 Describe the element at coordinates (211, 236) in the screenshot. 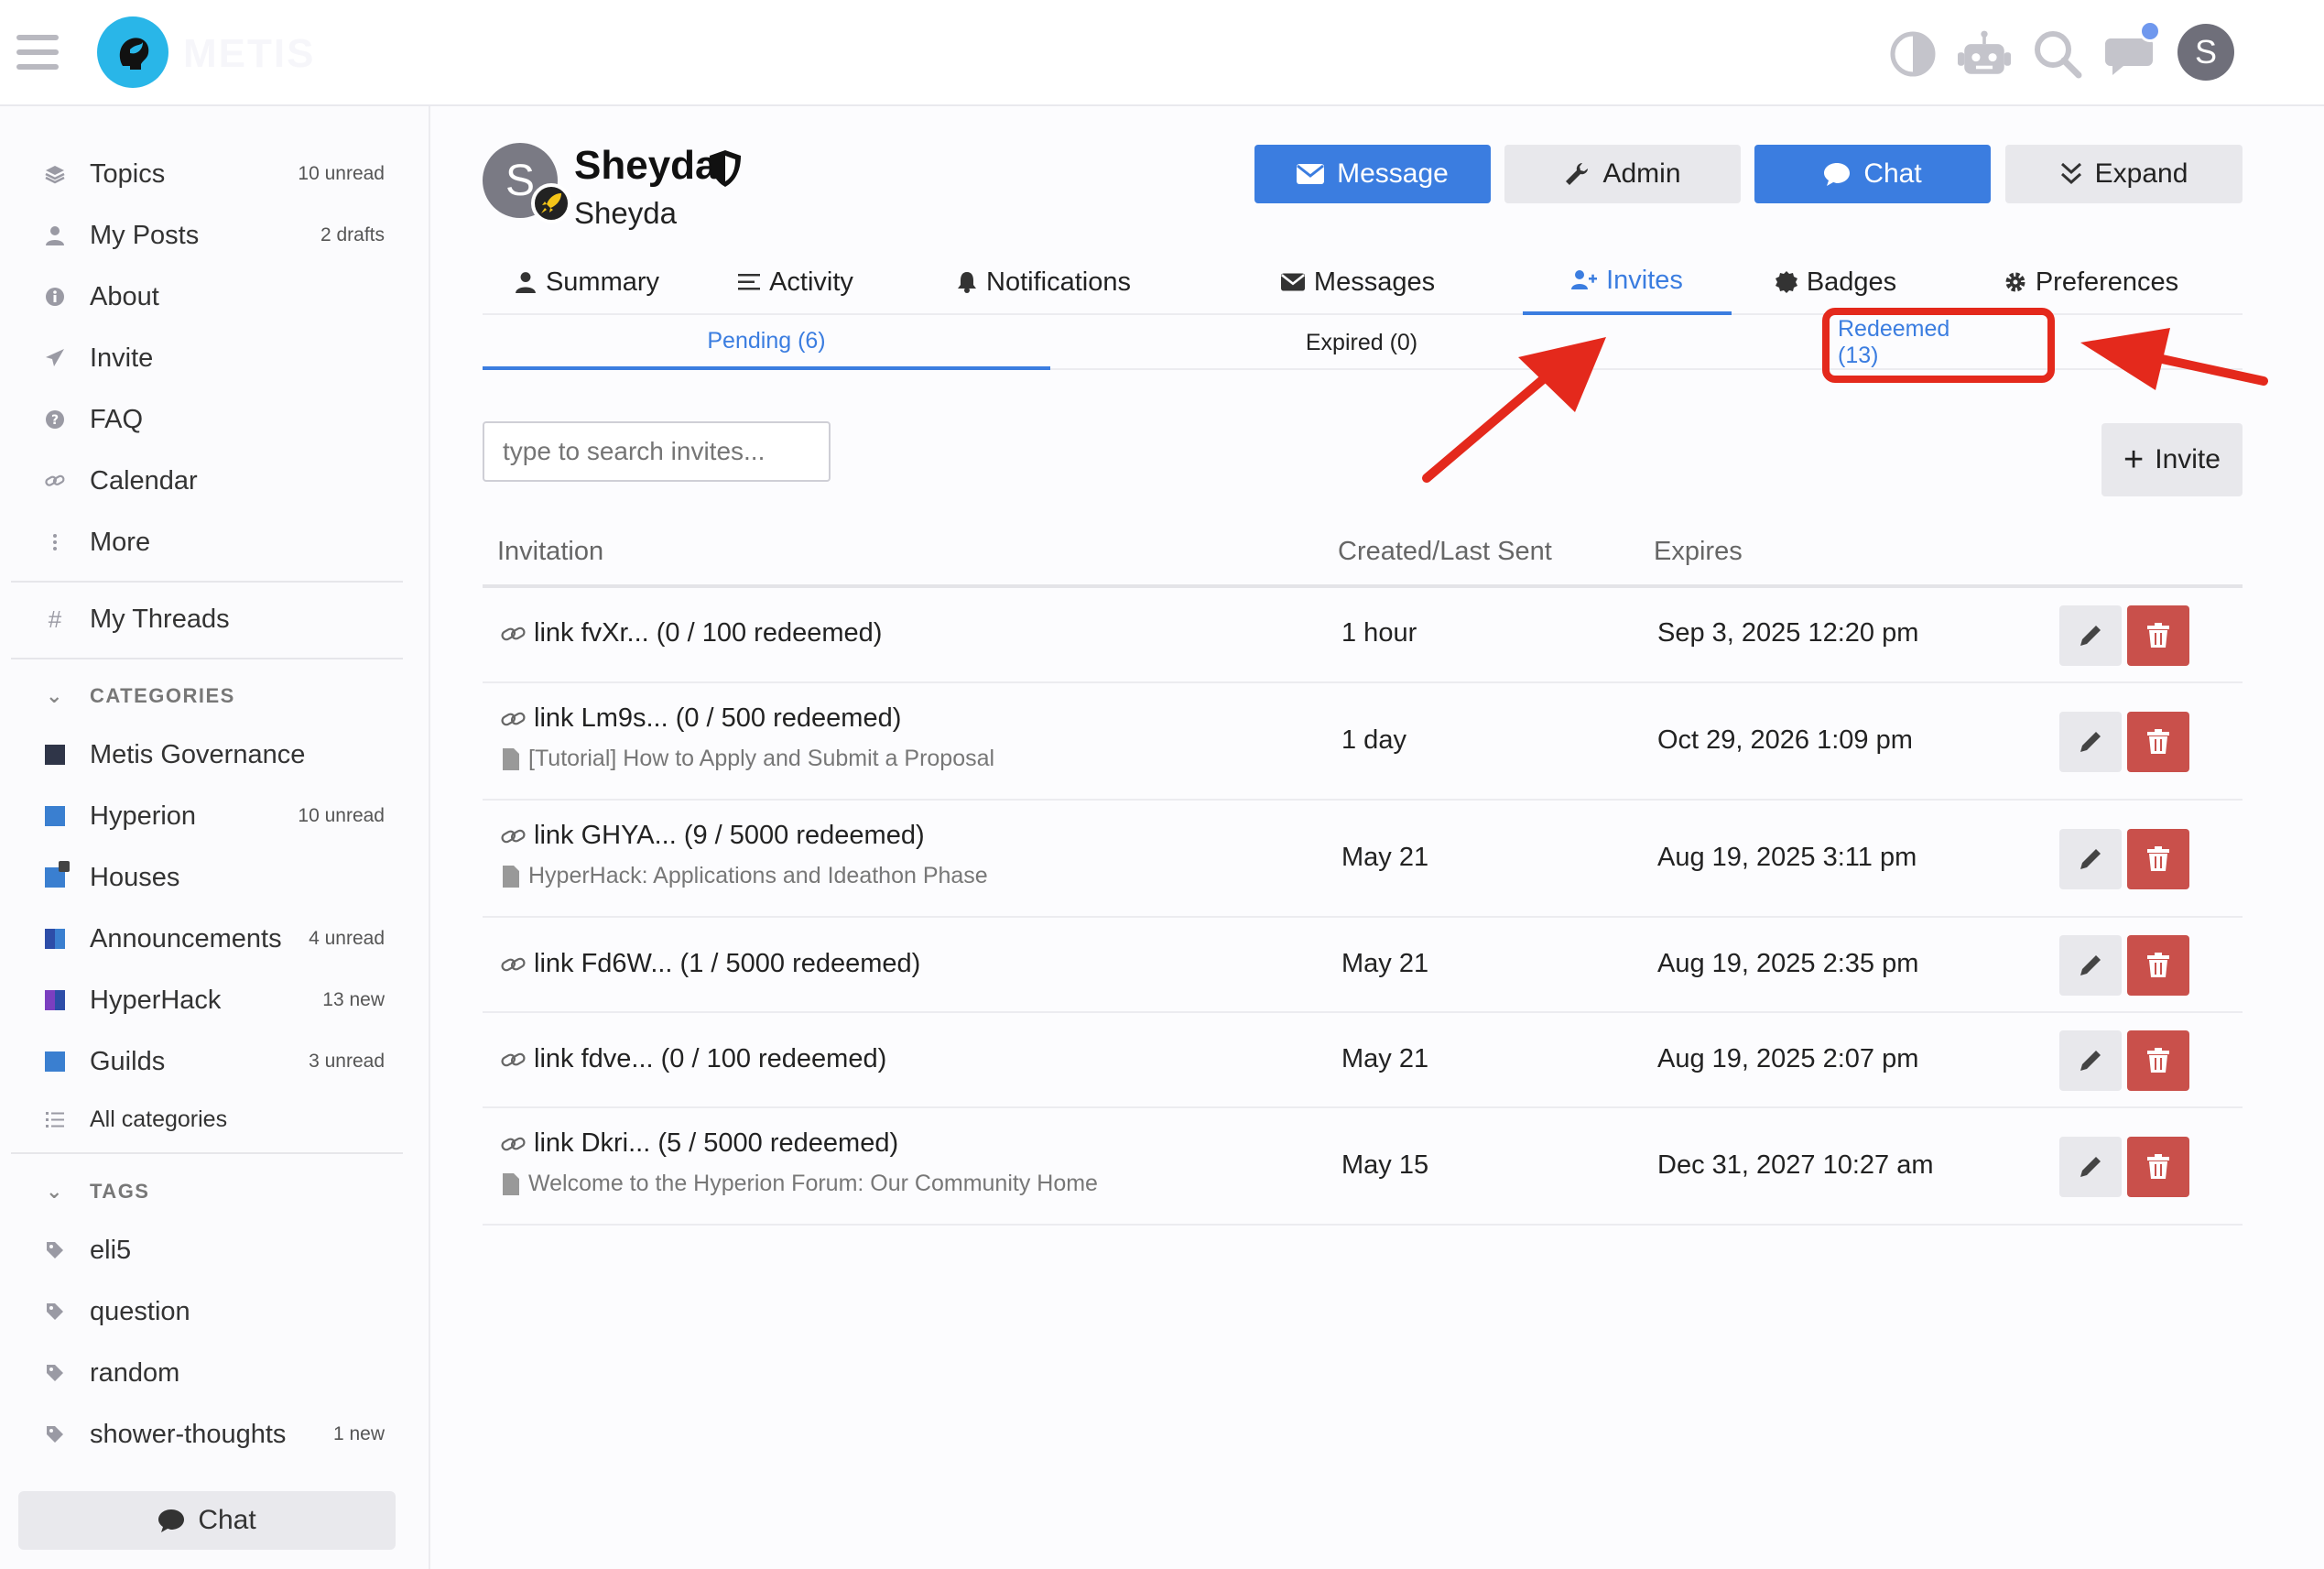

I see `sidebar-item-my-posts: My Posts 2 drafts` at that location.